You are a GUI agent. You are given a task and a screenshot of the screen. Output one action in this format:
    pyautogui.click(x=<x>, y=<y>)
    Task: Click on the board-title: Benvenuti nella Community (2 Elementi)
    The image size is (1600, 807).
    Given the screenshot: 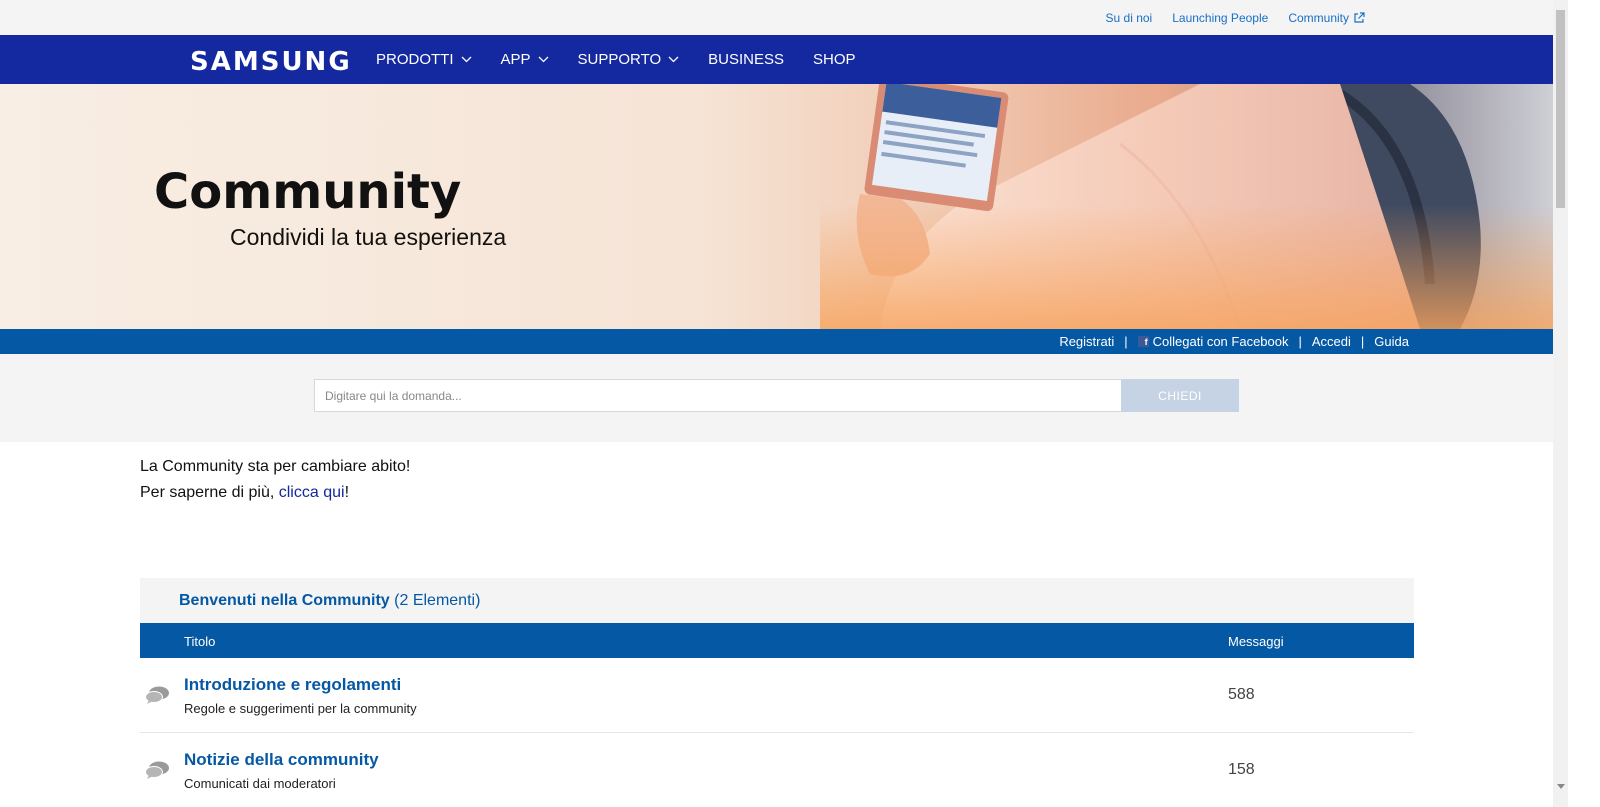 What is the action you would take?
    pyautogui.click(x=329, y=601)
    